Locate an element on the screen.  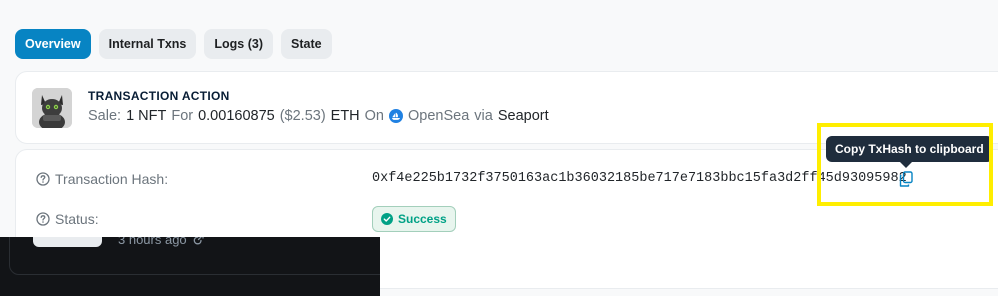
opensea-icon is located at coordinates (396, 116).